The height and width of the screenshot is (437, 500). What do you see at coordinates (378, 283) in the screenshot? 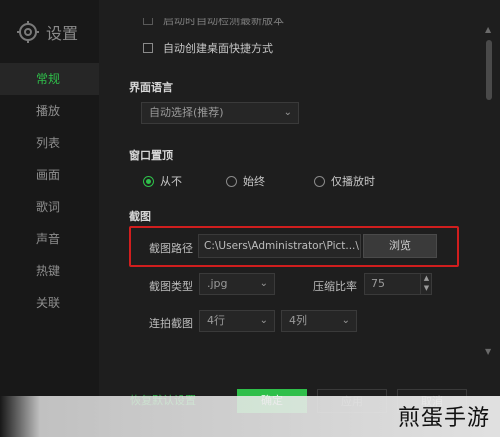
I see `compression-ratio-value: 75` at bounding box center [378, 283].